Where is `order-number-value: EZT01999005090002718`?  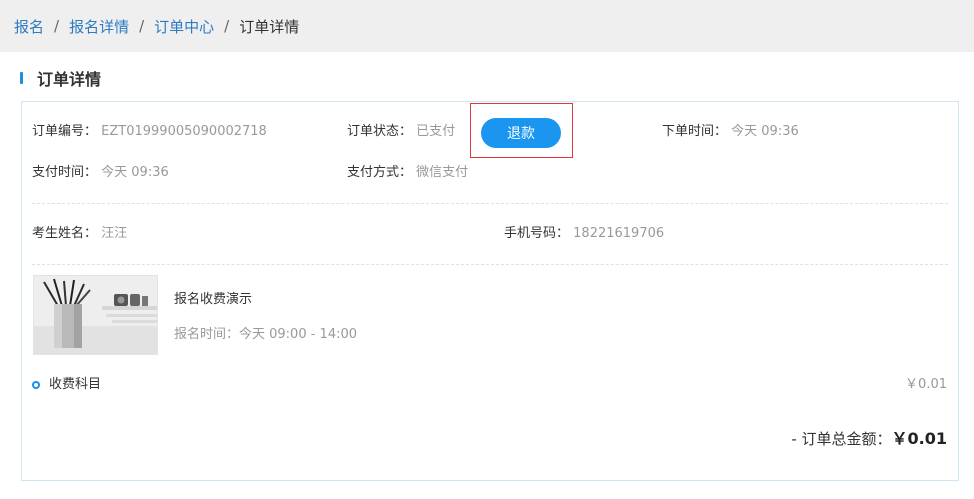
order-number-value: EZT01999005090002718 is located at coordinates (184, 131).